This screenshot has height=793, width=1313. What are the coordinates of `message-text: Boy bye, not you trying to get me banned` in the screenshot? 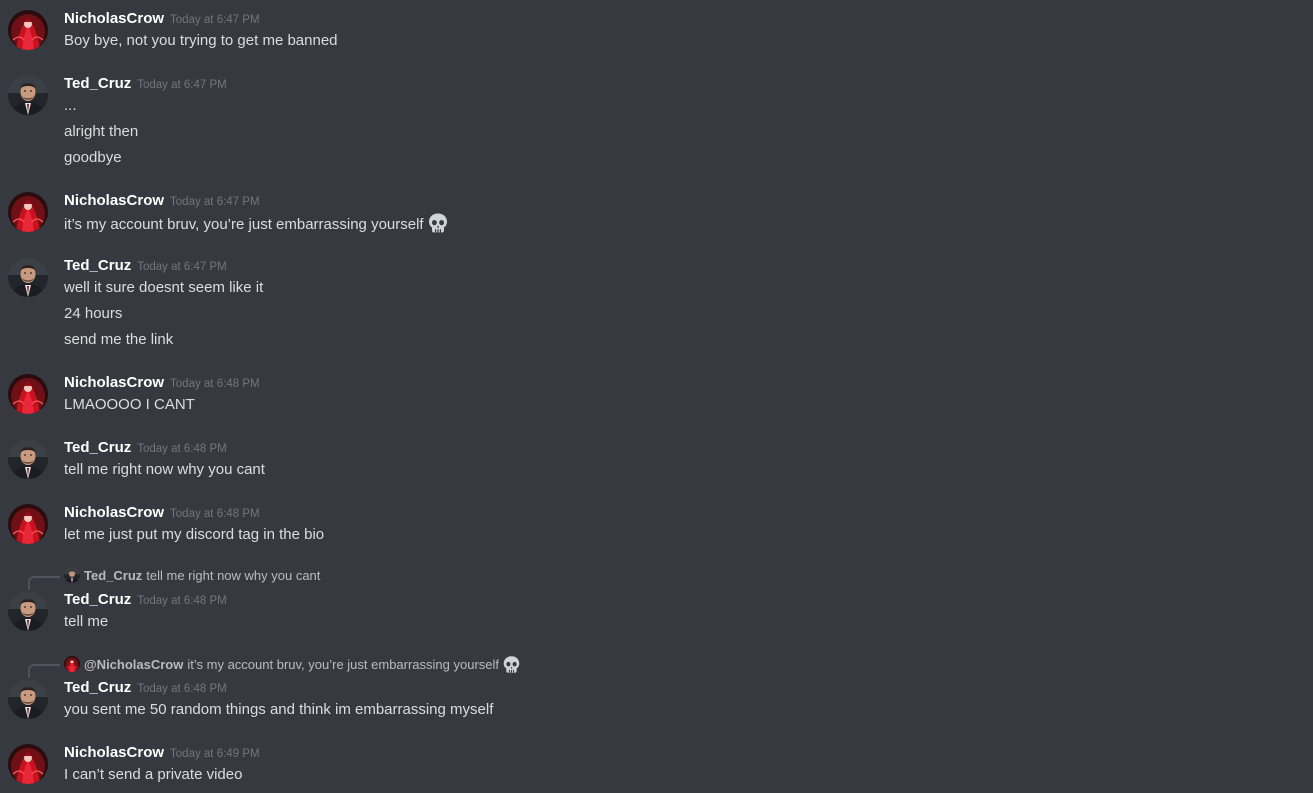 It's located at (201, 40).